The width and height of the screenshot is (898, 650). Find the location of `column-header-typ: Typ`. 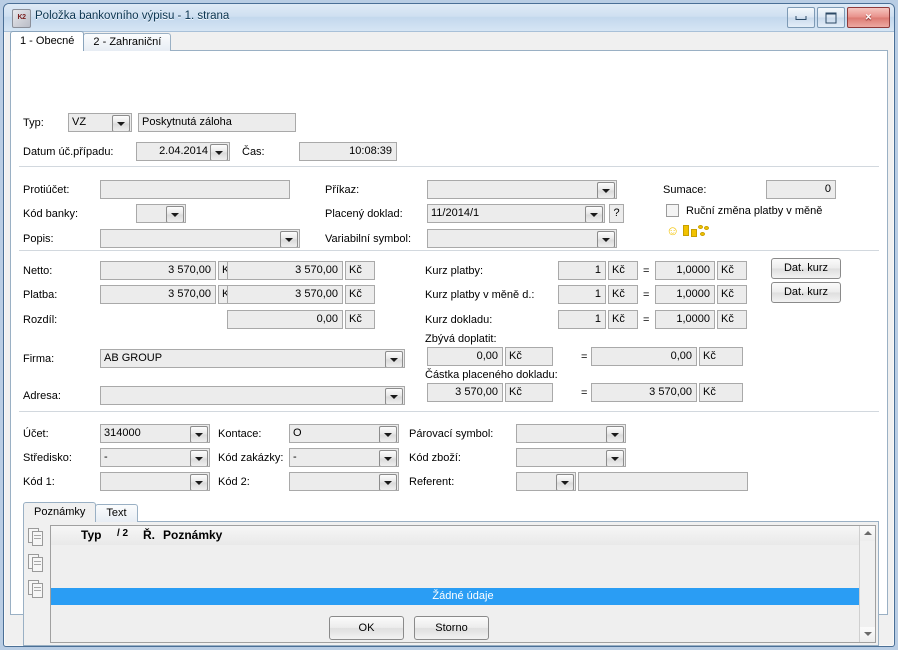

column-header-typ: Typ is located at coordinates (91, 535).